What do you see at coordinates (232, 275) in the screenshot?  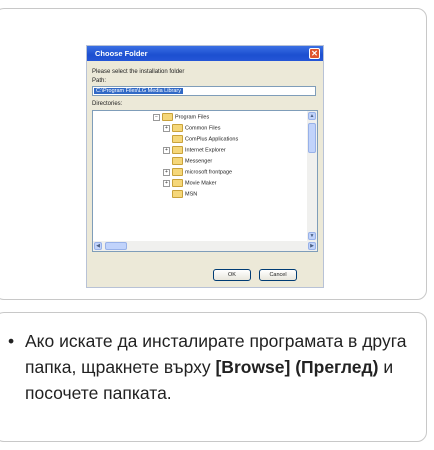 I see `ok-button: OK` at bounding box center [232, 275].